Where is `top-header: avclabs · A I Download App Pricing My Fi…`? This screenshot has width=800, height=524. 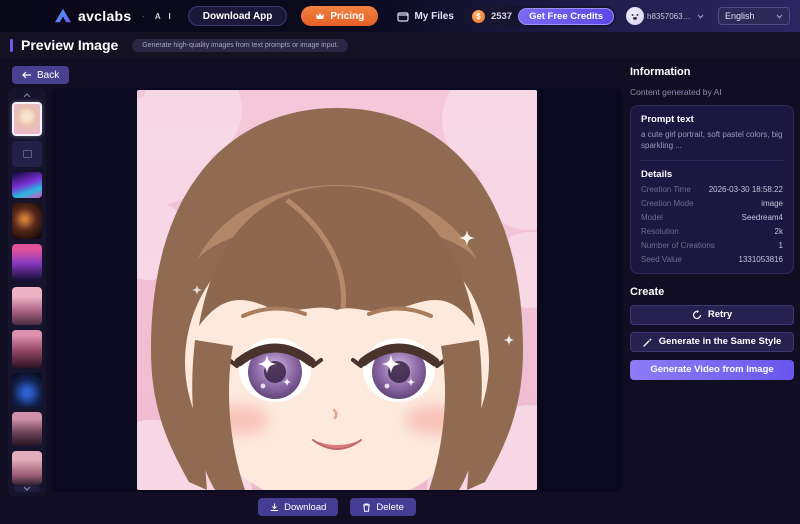 top-header: avclabs · A I Download App Pricing My Fi… is located at coordinates (400, 16).